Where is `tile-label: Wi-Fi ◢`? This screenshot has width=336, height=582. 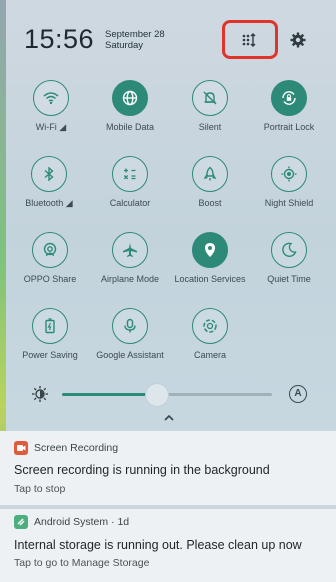
tile-label: Wi-Fi ◢ is located at coordinates (51, 127).